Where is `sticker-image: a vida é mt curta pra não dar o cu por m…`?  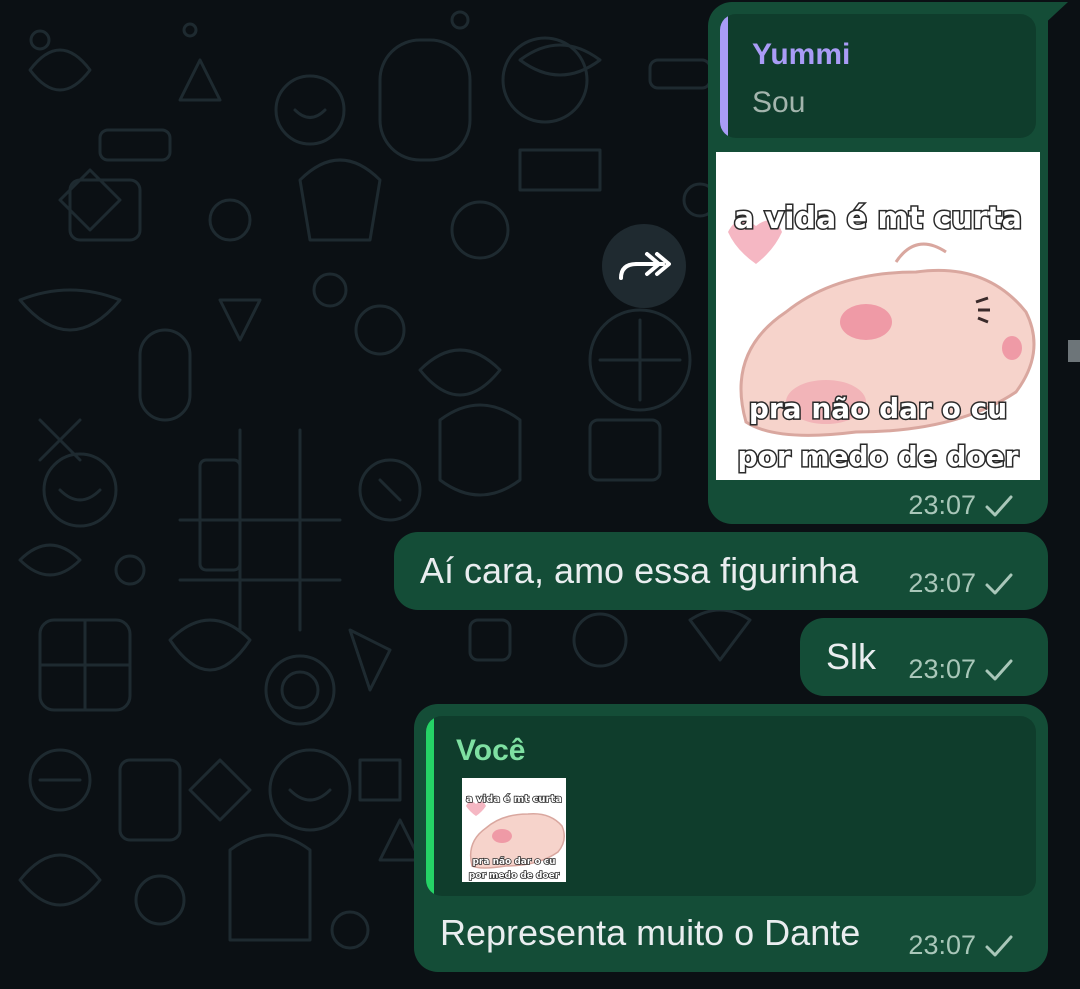
sticker-image: a vida é mt curta pra não dar o cu por m… is located at coordinates (878, 316).